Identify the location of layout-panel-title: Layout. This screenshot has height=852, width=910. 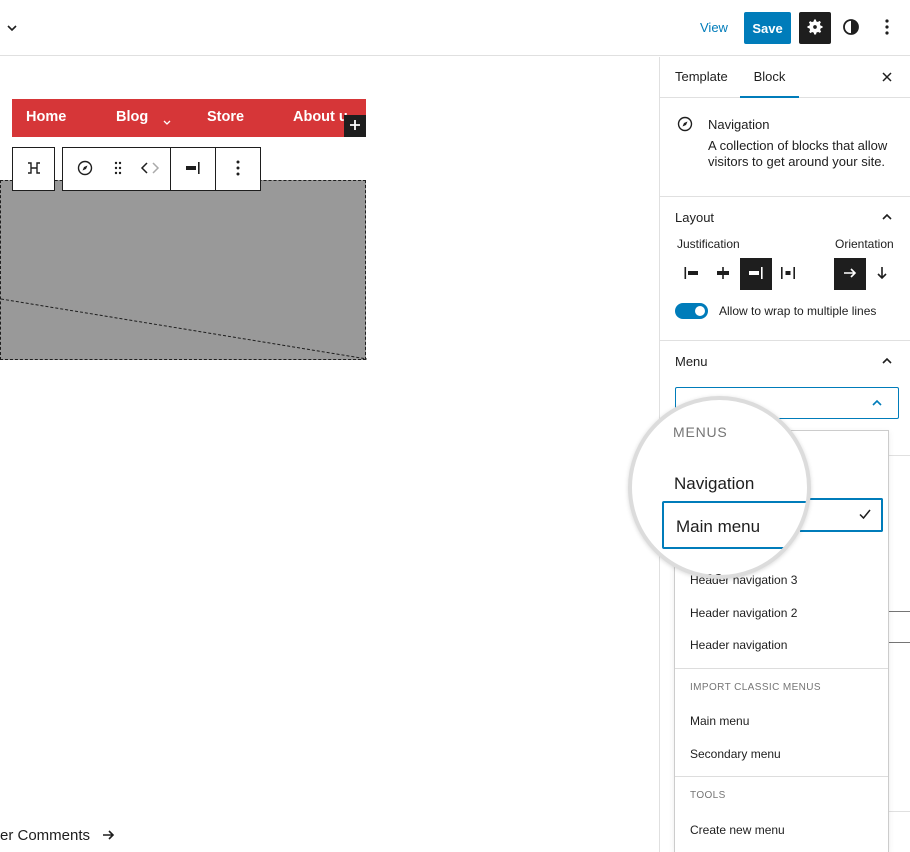
(694, 217).